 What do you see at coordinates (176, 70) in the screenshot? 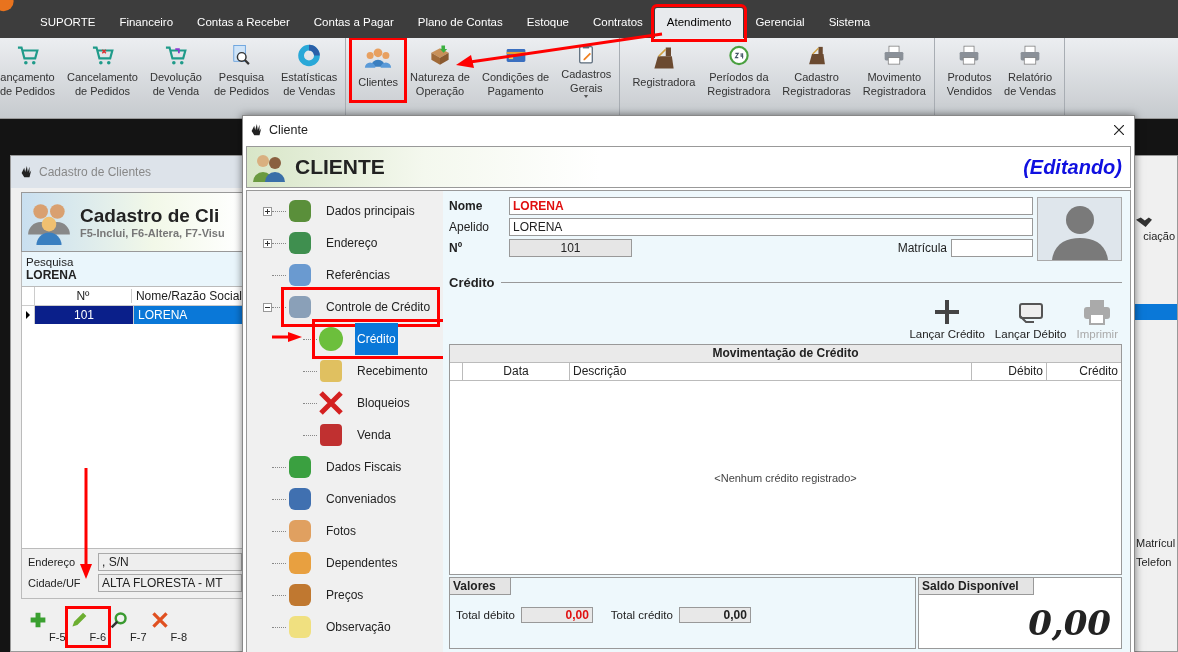
I see `ribbon-button: Devolução de Venda` at bounding box center [176, 70].